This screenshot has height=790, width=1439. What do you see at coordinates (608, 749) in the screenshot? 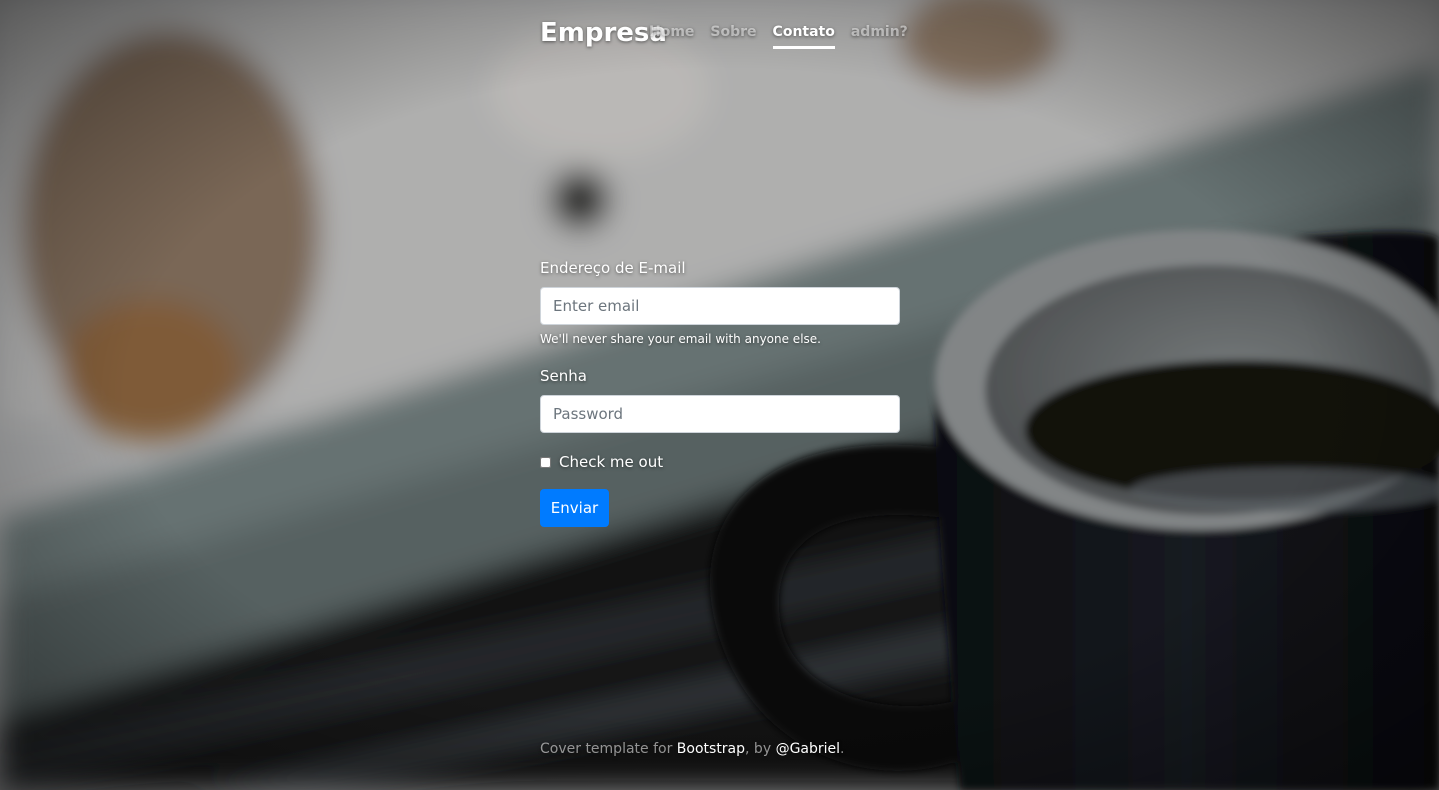
I see `footer-prefix: Cover template for` at bounding box center [608, 749].